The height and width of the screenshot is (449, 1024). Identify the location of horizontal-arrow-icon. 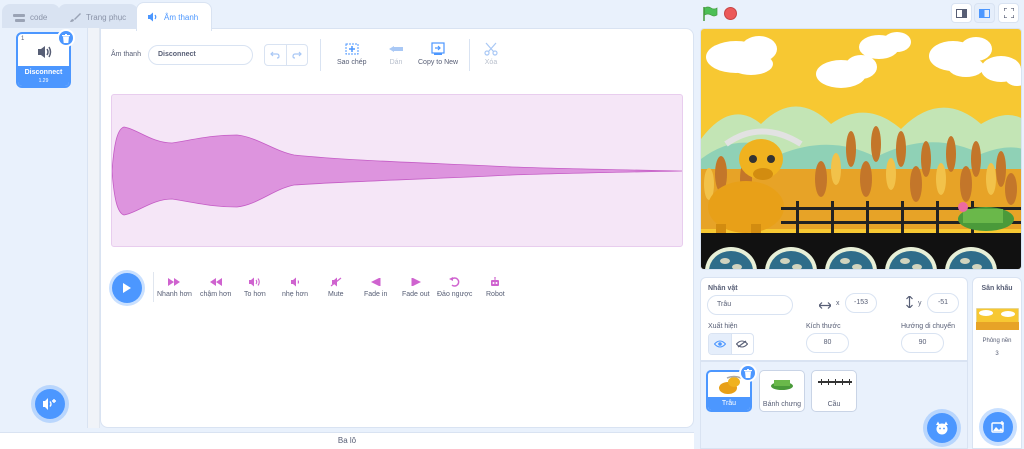
(825, 305).